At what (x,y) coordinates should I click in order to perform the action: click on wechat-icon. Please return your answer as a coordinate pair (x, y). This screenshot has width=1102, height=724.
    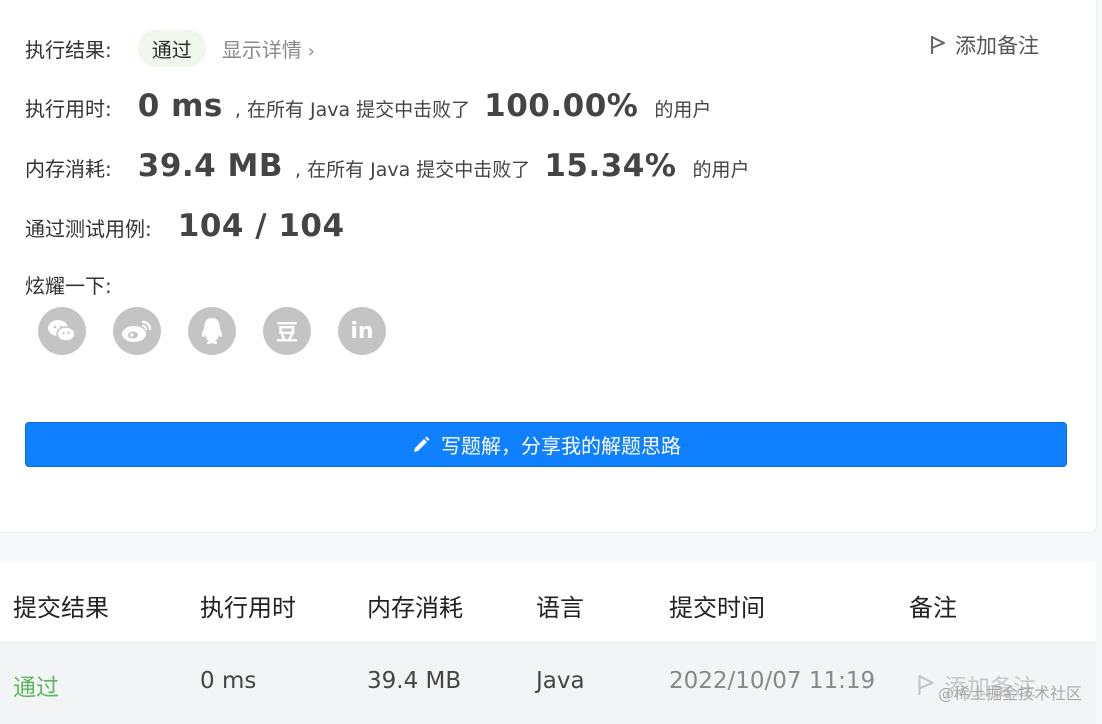
    Looking at the image, I should click on (62, 331).